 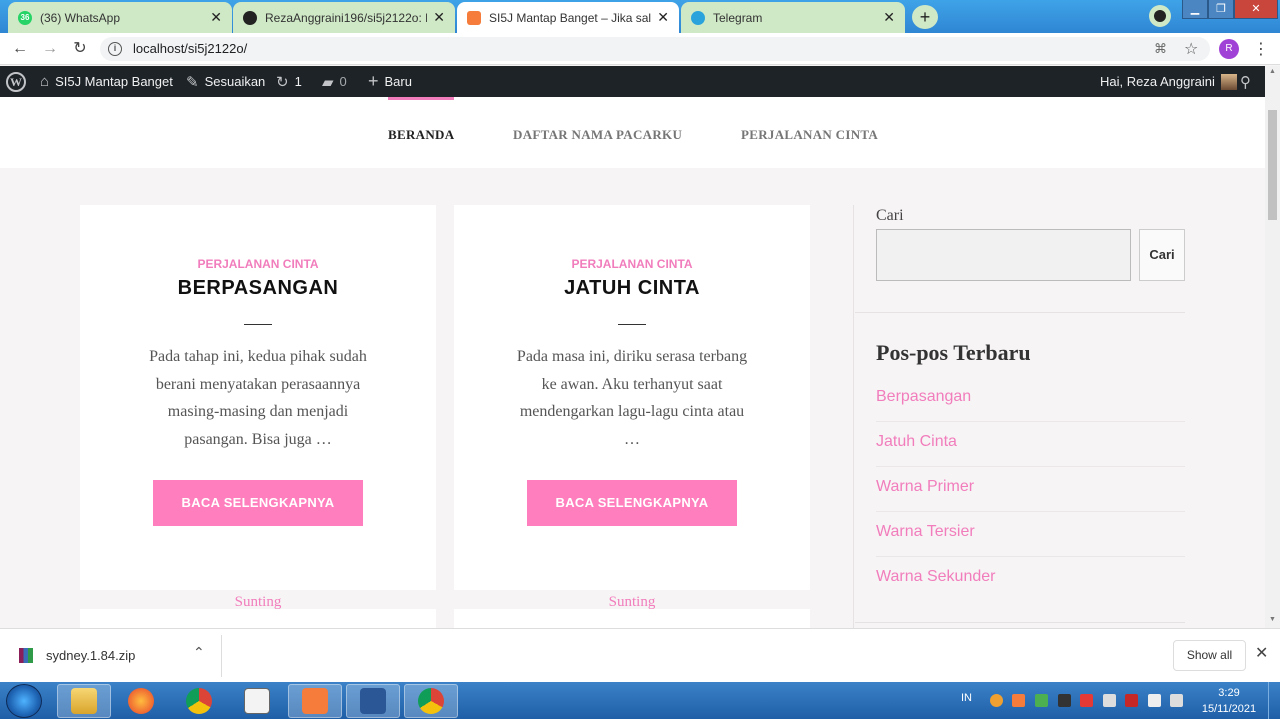 What do you see at coordinates (632, 288) in the screenshot?
I see `post-title: JATUH CINTA` at bounding box center [632, 288].